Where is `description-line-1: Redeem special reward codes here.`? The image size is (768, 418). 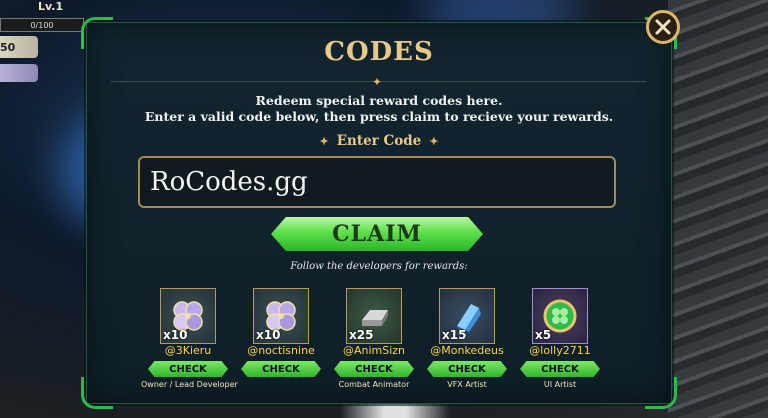
description-line-1: Redeem special reward codes here. is located at coordinates (379, 100).